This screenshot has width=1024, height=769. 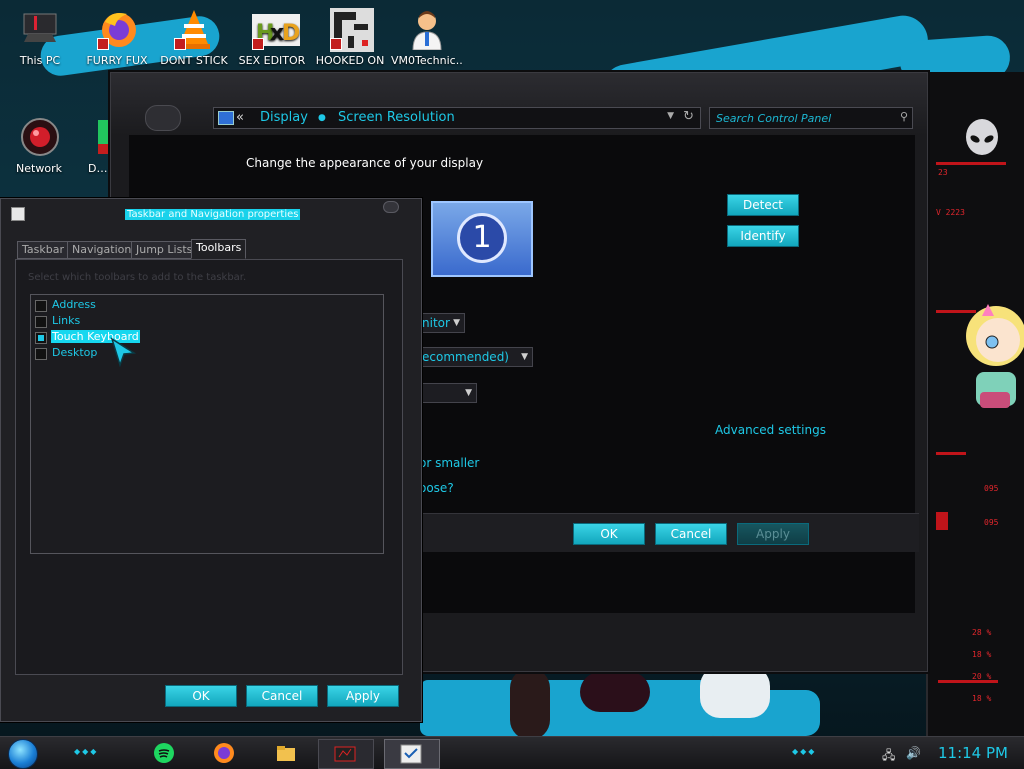 What do you see at coordinates (735, 692) in the screenshot?
I see `sneaker-graphic` at bounding box center [735, 692].